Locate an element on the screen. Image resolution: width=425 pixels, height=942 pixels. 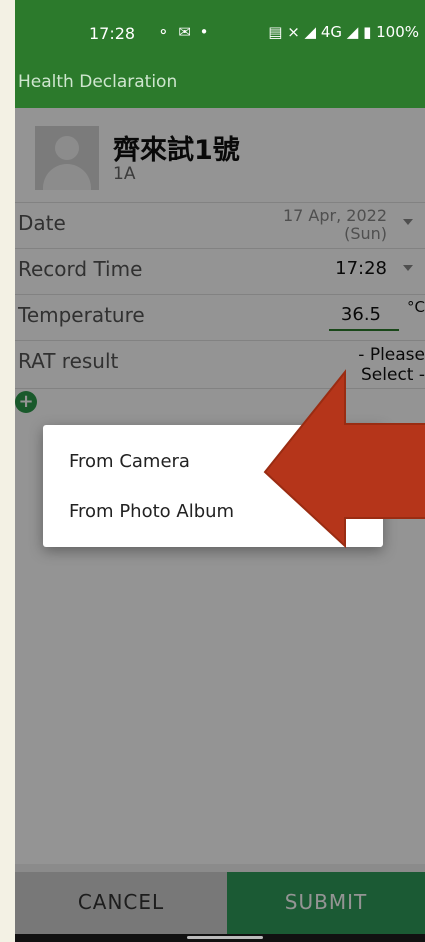
system-navigation-bar is located at coordinates (220, 938).